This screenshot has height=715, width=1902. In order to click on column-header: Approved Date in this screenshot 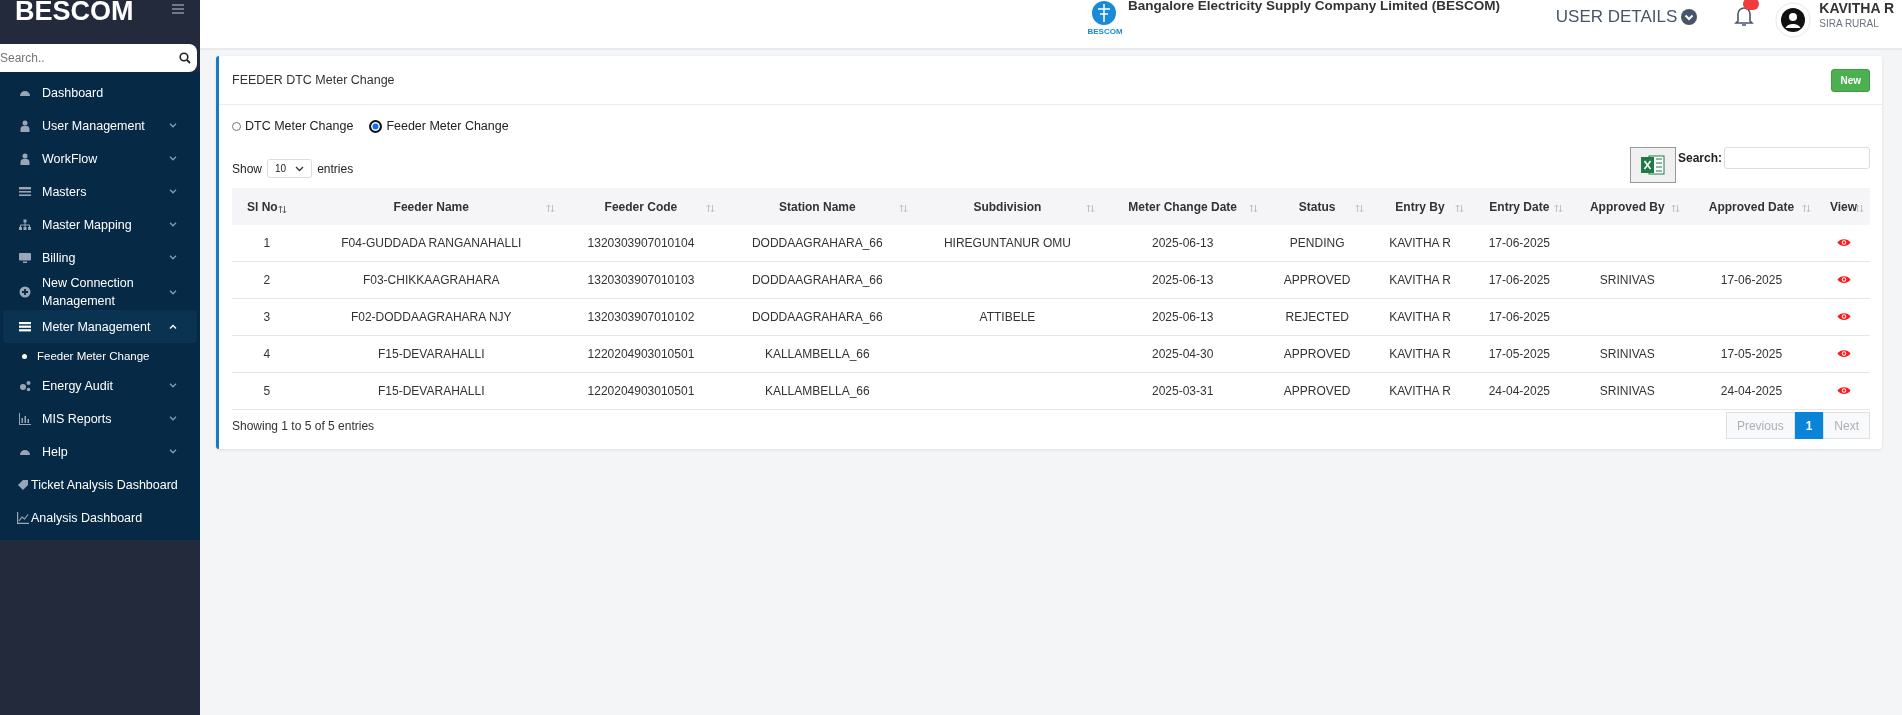, I will do `click(1751, 206)`.